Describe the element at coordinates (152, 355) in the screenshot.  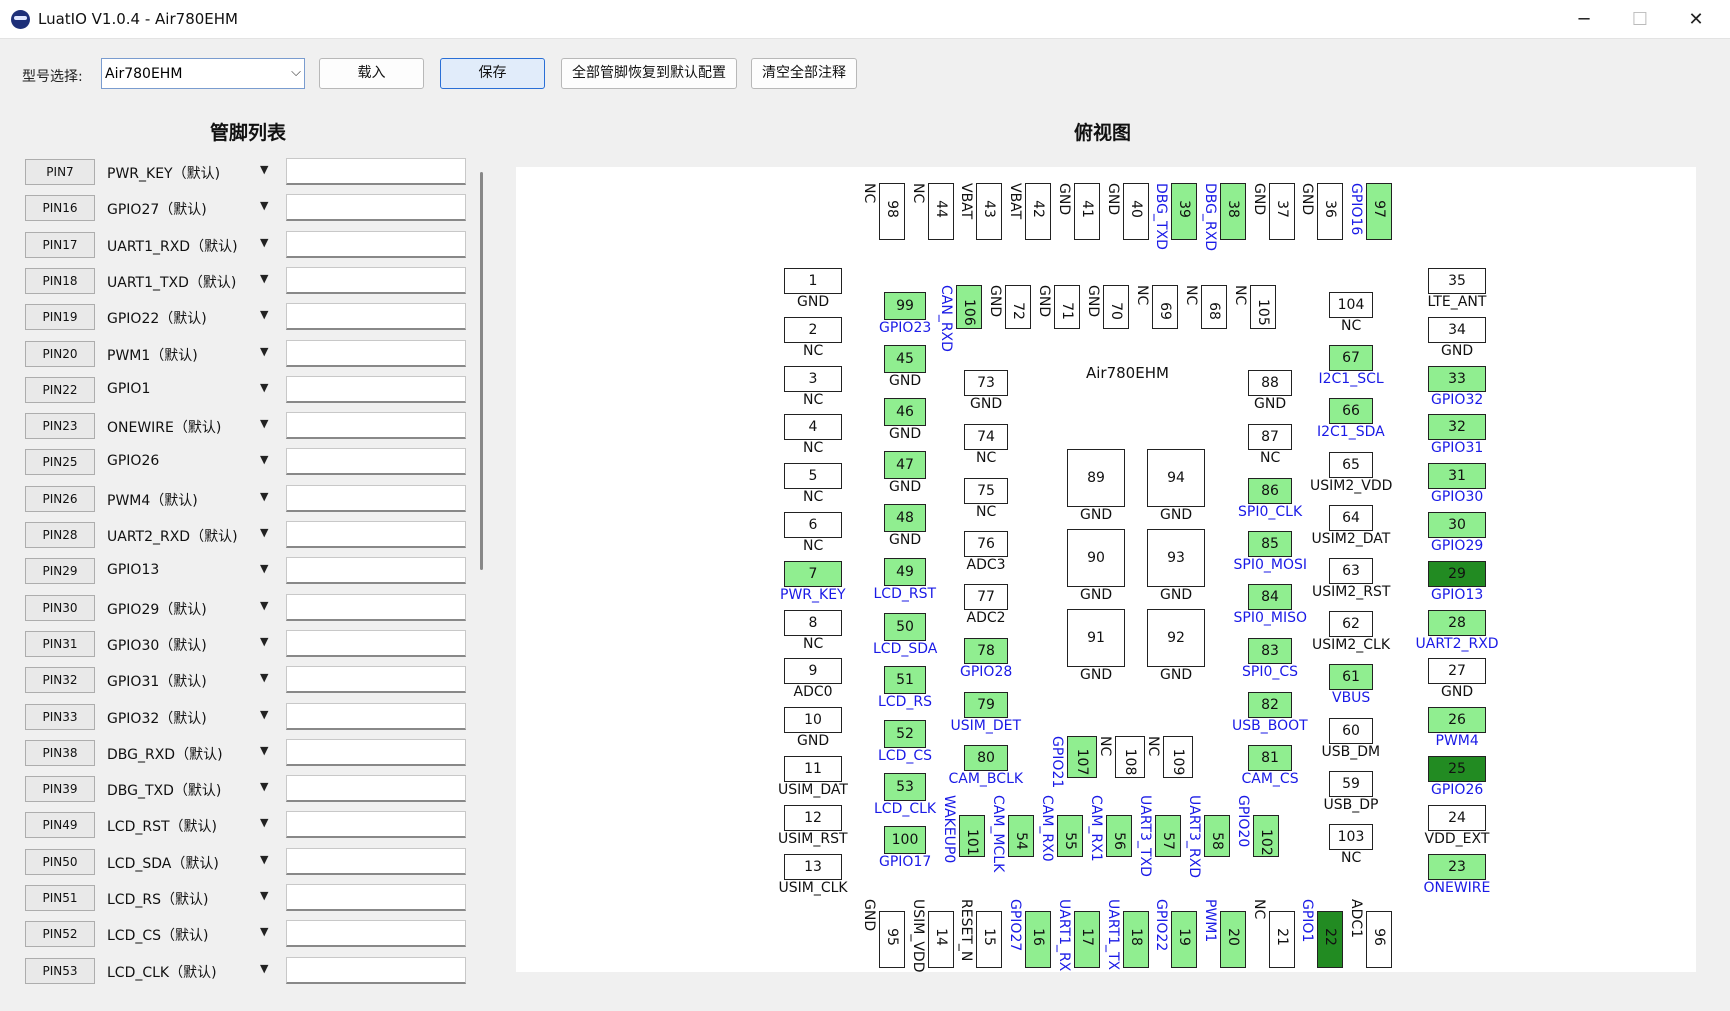
I see `pin-function-select: PWM1（默认)` at that location.